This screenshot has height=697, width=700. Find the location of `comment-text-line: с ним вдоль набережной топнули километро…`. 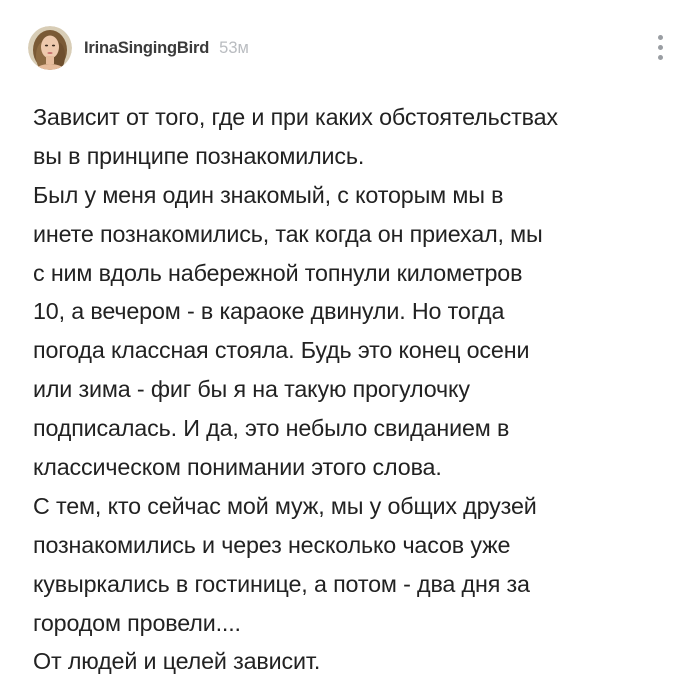

comment-text-line: с ним вдоль набережной топнули километро… is located at coordinates (278, 272).